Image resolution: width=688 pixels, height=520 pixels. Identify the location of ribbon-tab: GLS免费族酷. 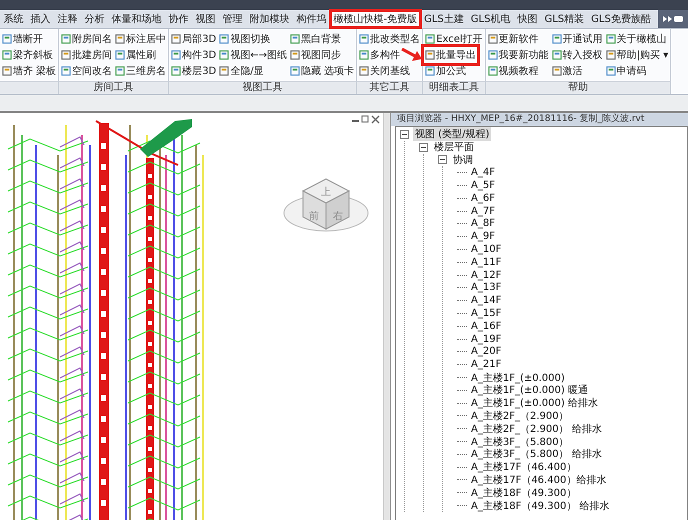
(621, 19).